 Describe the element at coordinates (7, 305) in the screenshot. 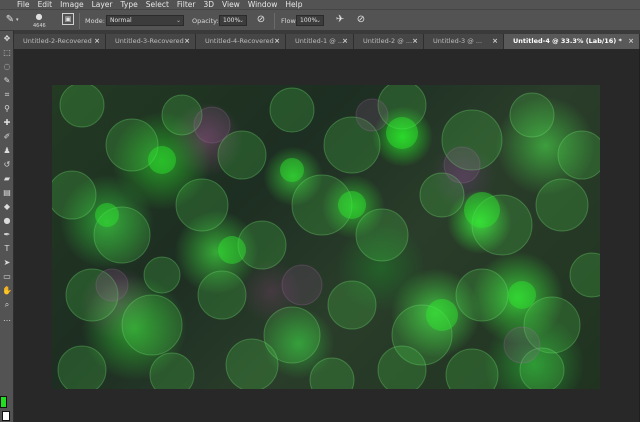

I see `zoom-icon: ⌕` at that location.